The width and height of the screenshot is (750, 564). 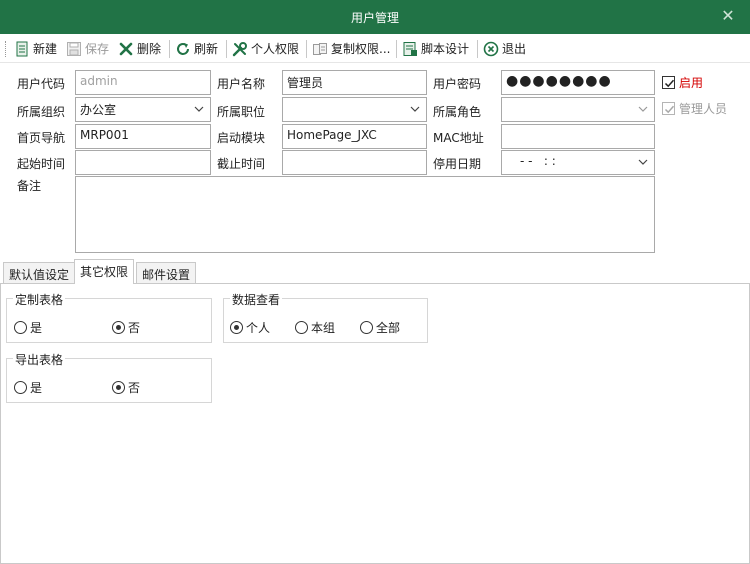 I want to click on delete-button: 删除, so click(x=139, y=48).